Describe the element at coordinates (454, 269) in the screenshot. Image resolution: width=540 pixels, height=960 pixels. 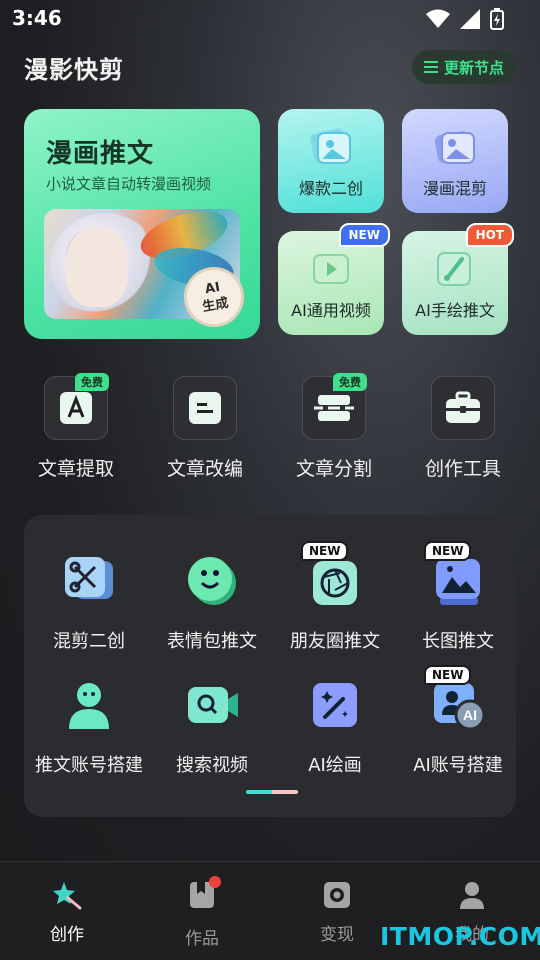
I see `brush-icon` at that location.